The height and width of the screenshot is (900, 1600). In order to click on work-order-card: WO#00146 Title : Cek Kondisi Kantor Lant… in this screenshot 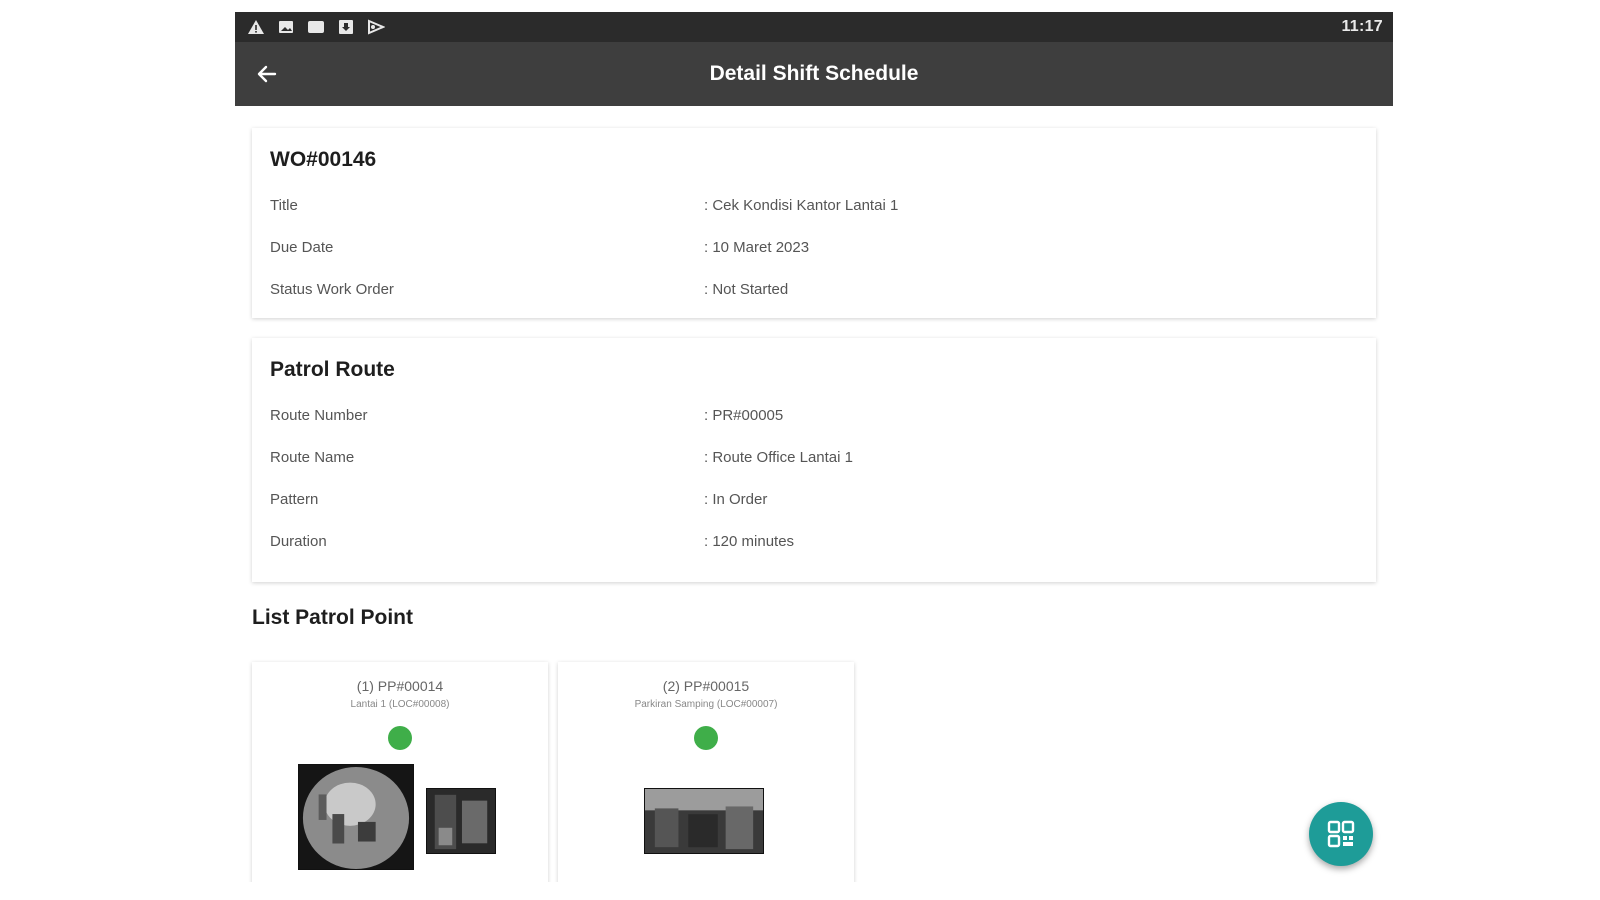, I will do `click(814, 223)`.